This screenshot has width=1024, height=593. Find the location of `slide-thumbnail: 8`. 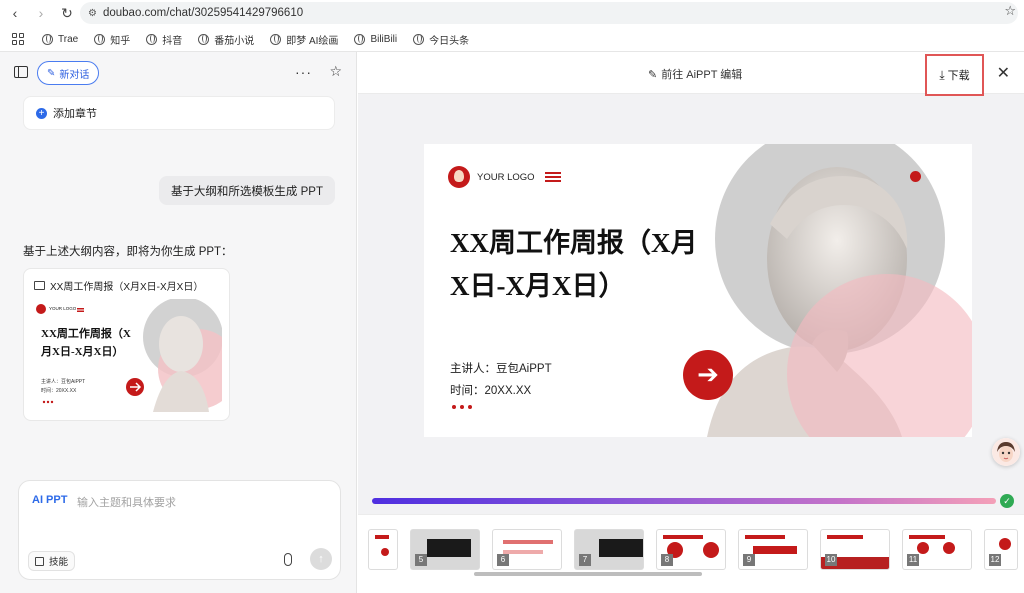

slide-thumbnail: 8 is located at coordinates (691, 549).